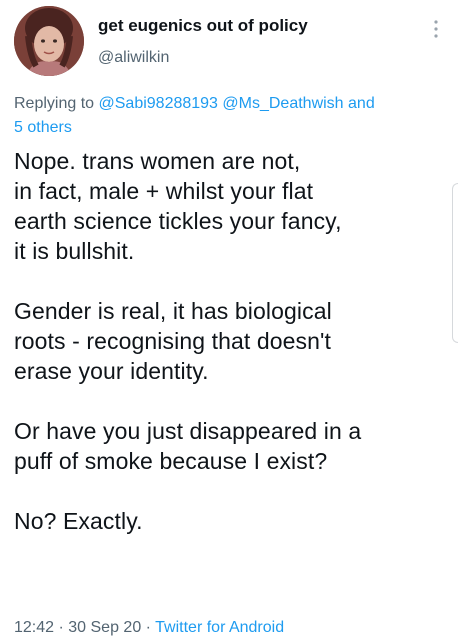  I want to click on tweet-source-link: Twitter for Android, so click(219, 627).